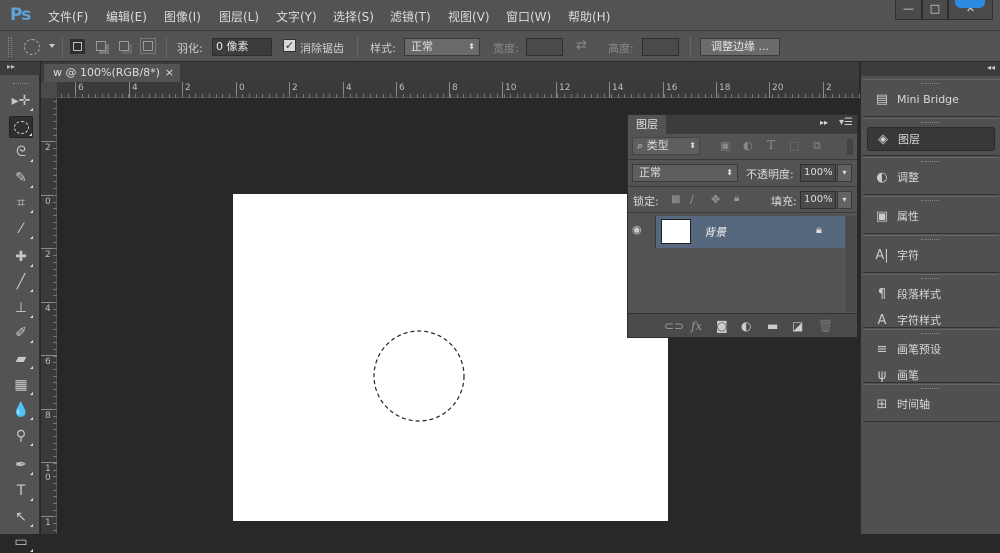 Image resolution: width=1000 pixels, height=553 pixels. What do you see at coordinates (21, 333) in the screenshot?
I see `history-brush-tool: ✐` at bounding box center [21, 333].